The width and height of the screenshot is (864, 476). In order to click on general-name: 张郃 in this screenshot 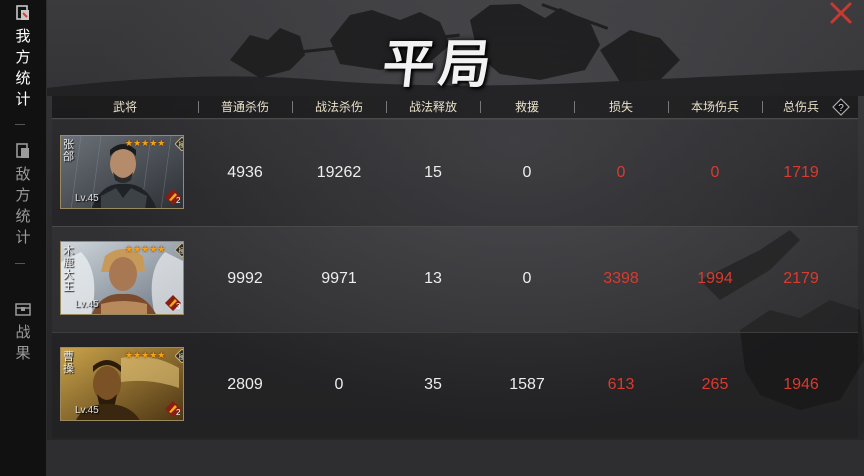, I will do `click(68, 150)`.